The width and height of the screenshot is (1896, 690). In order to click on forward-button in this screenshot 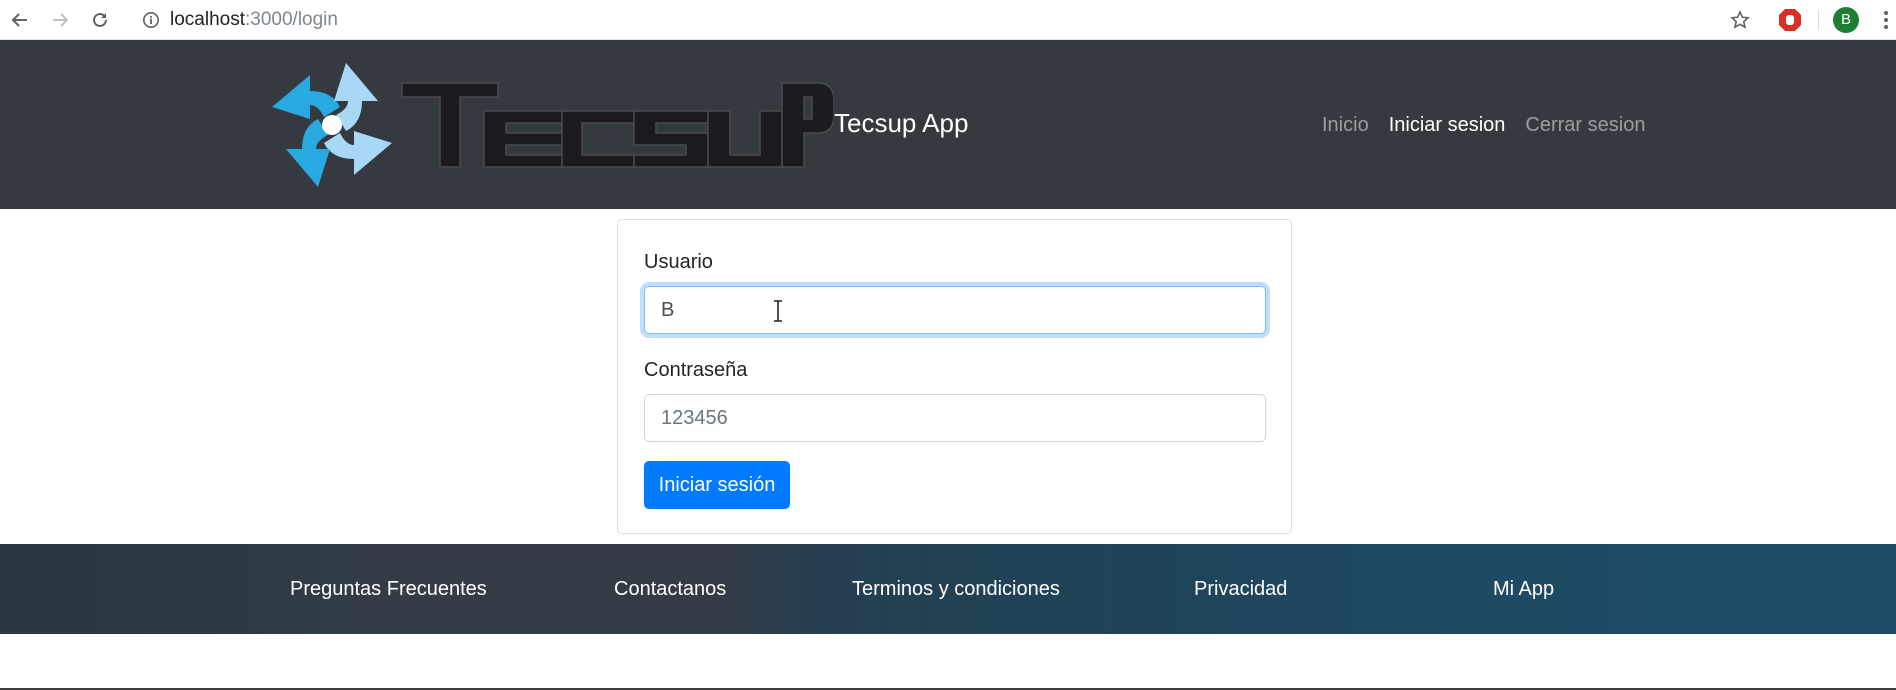, I will do `click(60, 20)`.